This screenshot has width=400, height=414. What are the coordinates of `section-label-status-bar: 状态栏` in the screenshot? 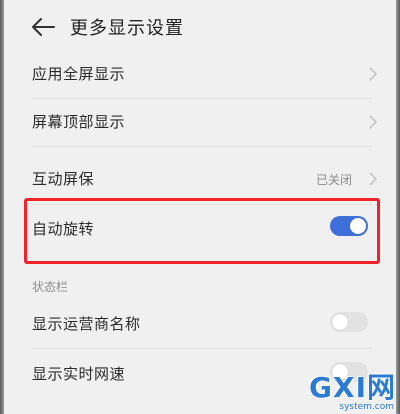 It's located at (50, 287).